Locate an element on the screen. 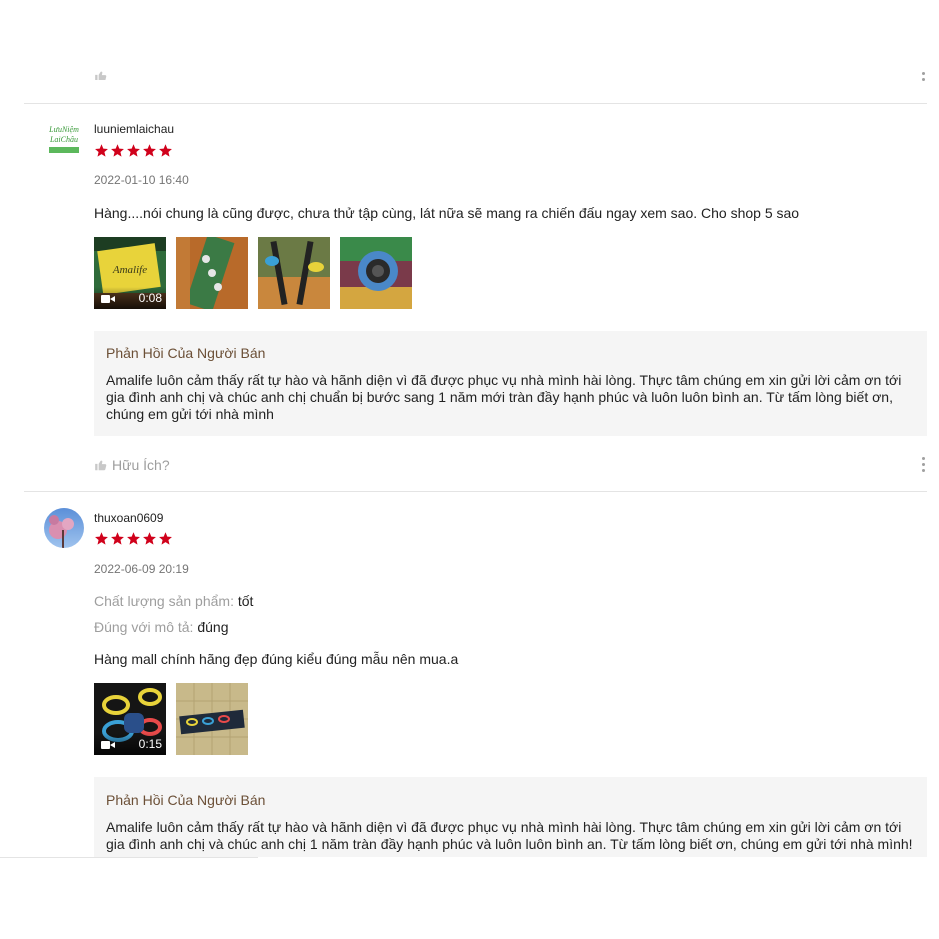  page-bottom-blank is located at coordinates (469, 898).